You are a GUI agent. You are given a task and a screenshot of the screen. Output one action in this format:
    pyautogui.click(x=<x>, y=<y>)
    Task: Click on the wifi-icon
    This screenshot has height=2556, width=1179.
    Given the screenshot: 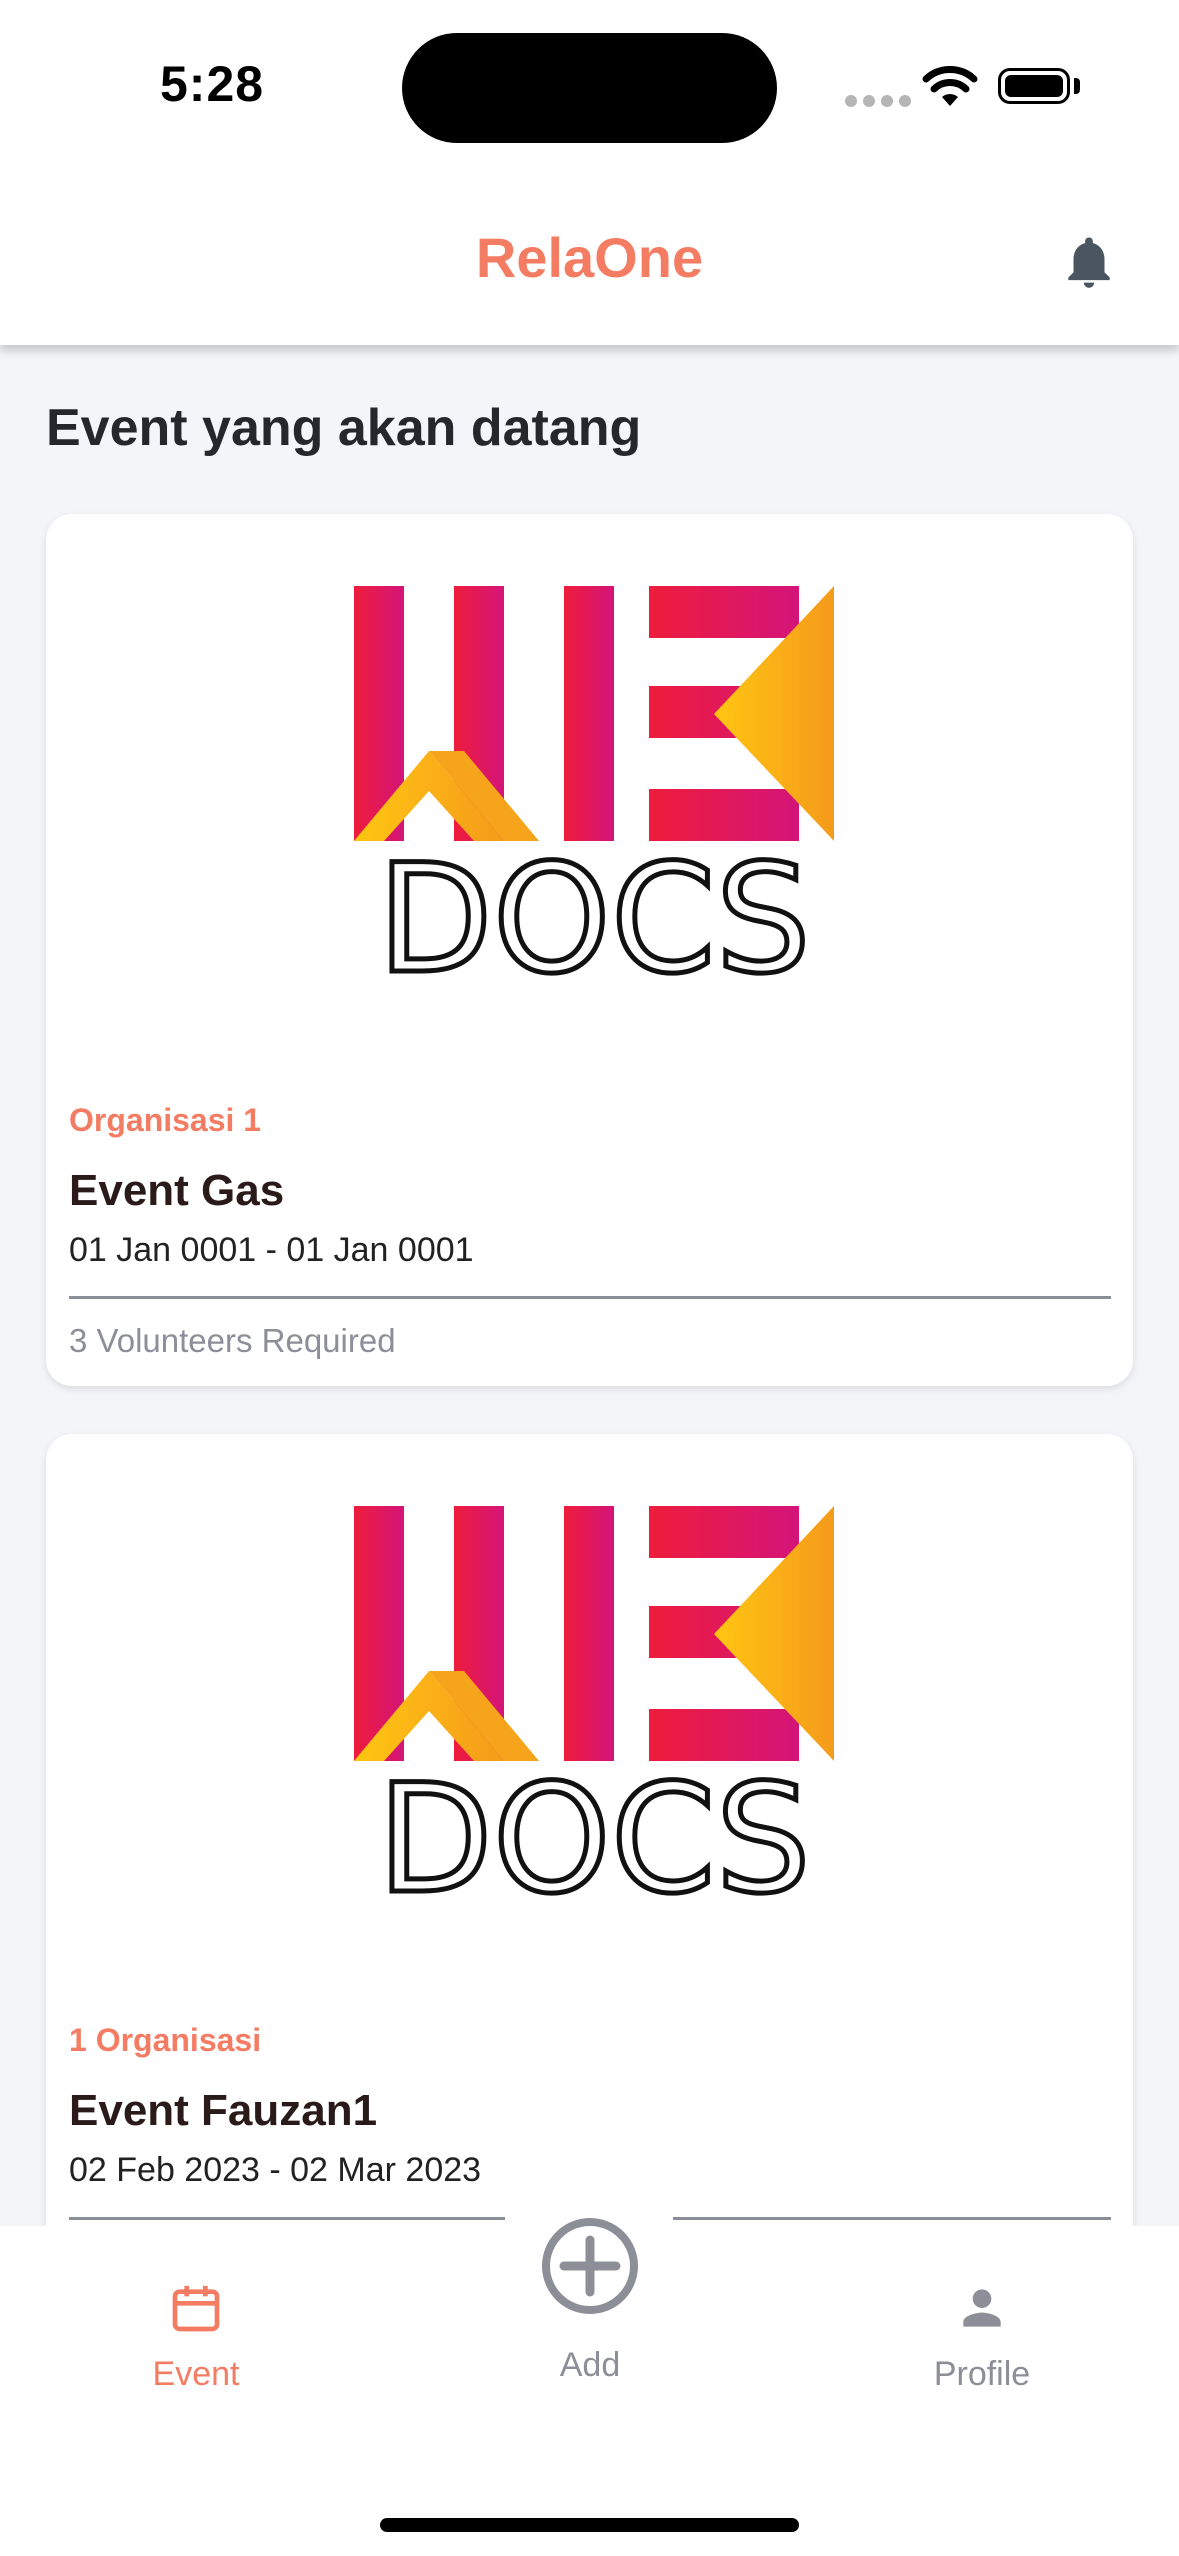 What is the action you would take?
    pyautogui.click(x=950, y=86)
    